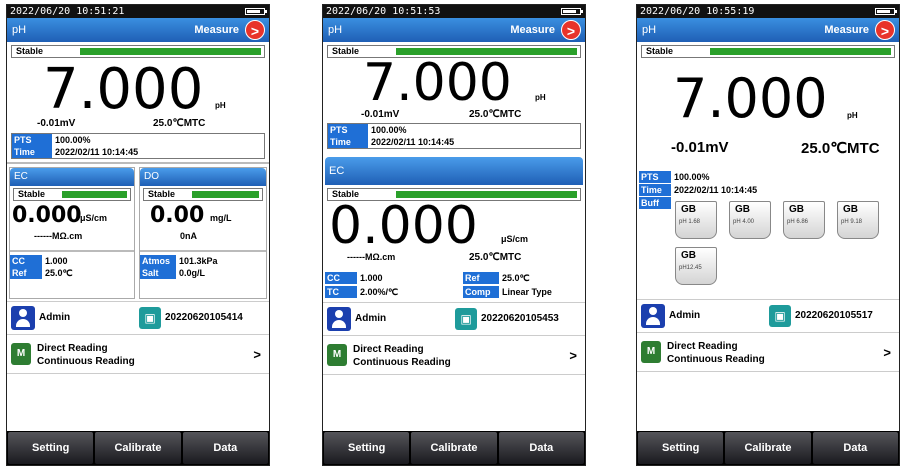 Image resolution: width=903 pixels, height=470 pixels. I want to click on buff-label: Buff, so click(655, 203).